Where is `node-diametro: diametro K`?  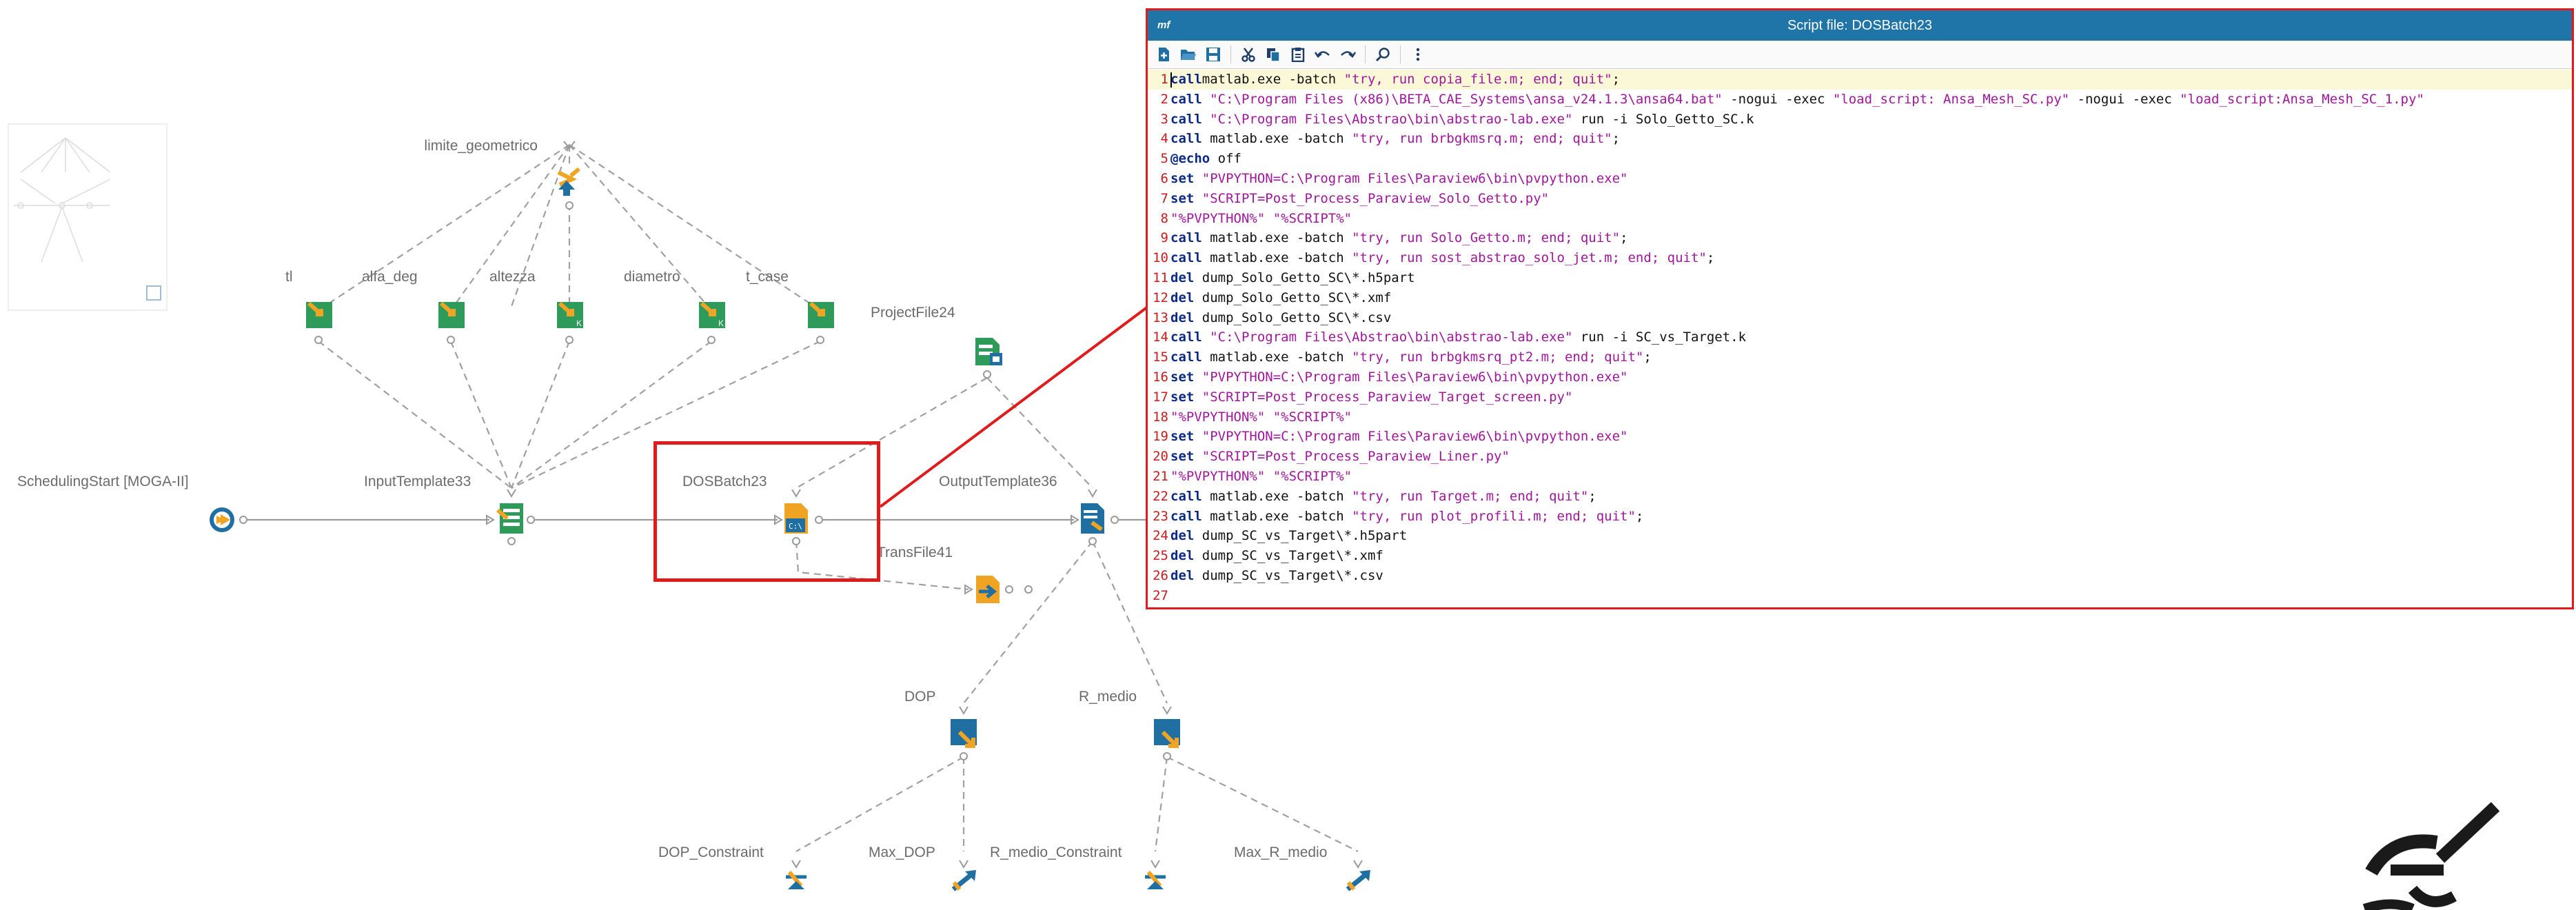 node-diametro: diametro K is located at coordinates (674, 306).